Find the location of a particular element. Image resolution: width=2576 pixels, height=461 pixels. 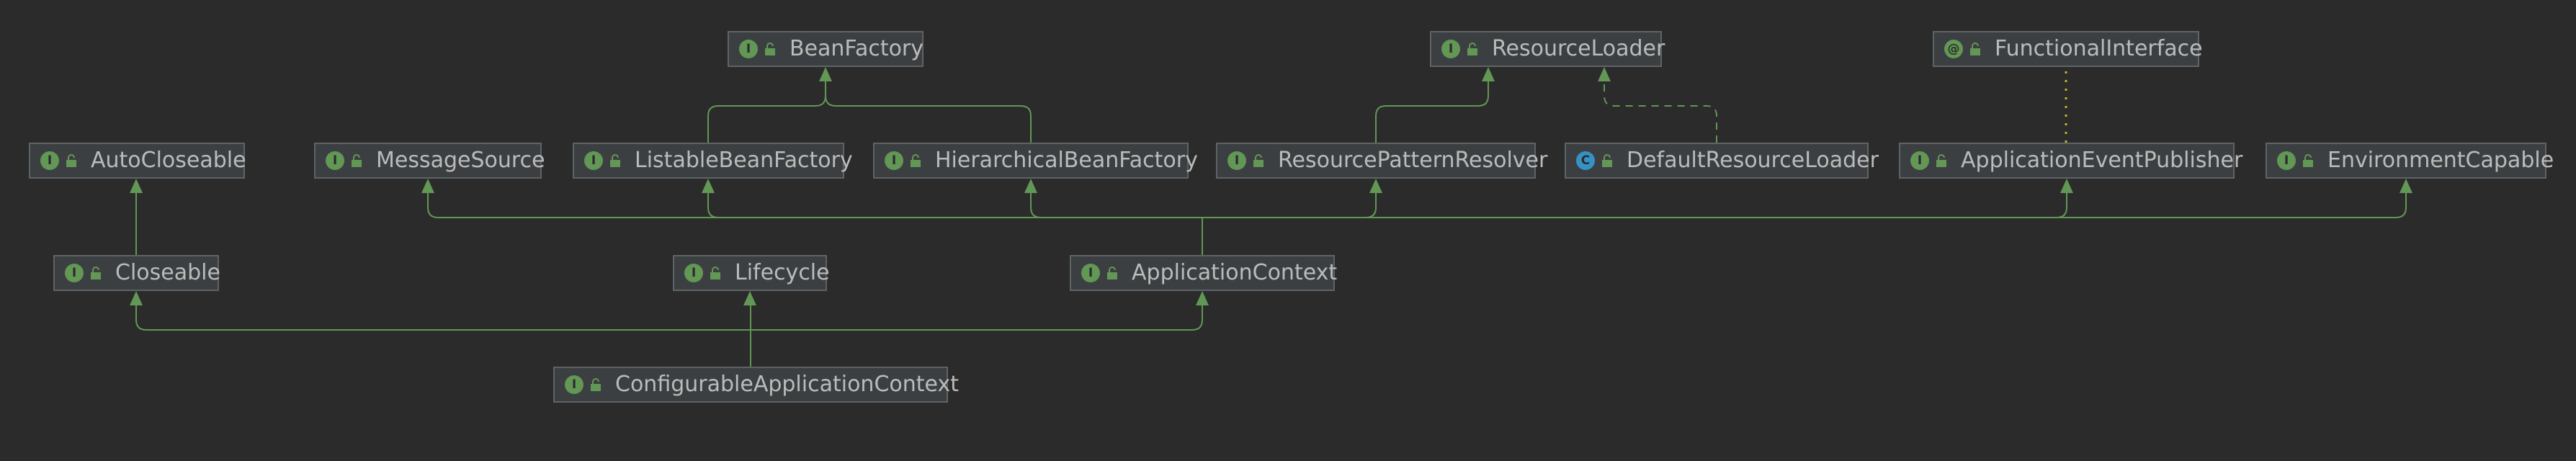

edge-appcontext-to-resource-pattern-resolver is located at coordinates (1289, 205).